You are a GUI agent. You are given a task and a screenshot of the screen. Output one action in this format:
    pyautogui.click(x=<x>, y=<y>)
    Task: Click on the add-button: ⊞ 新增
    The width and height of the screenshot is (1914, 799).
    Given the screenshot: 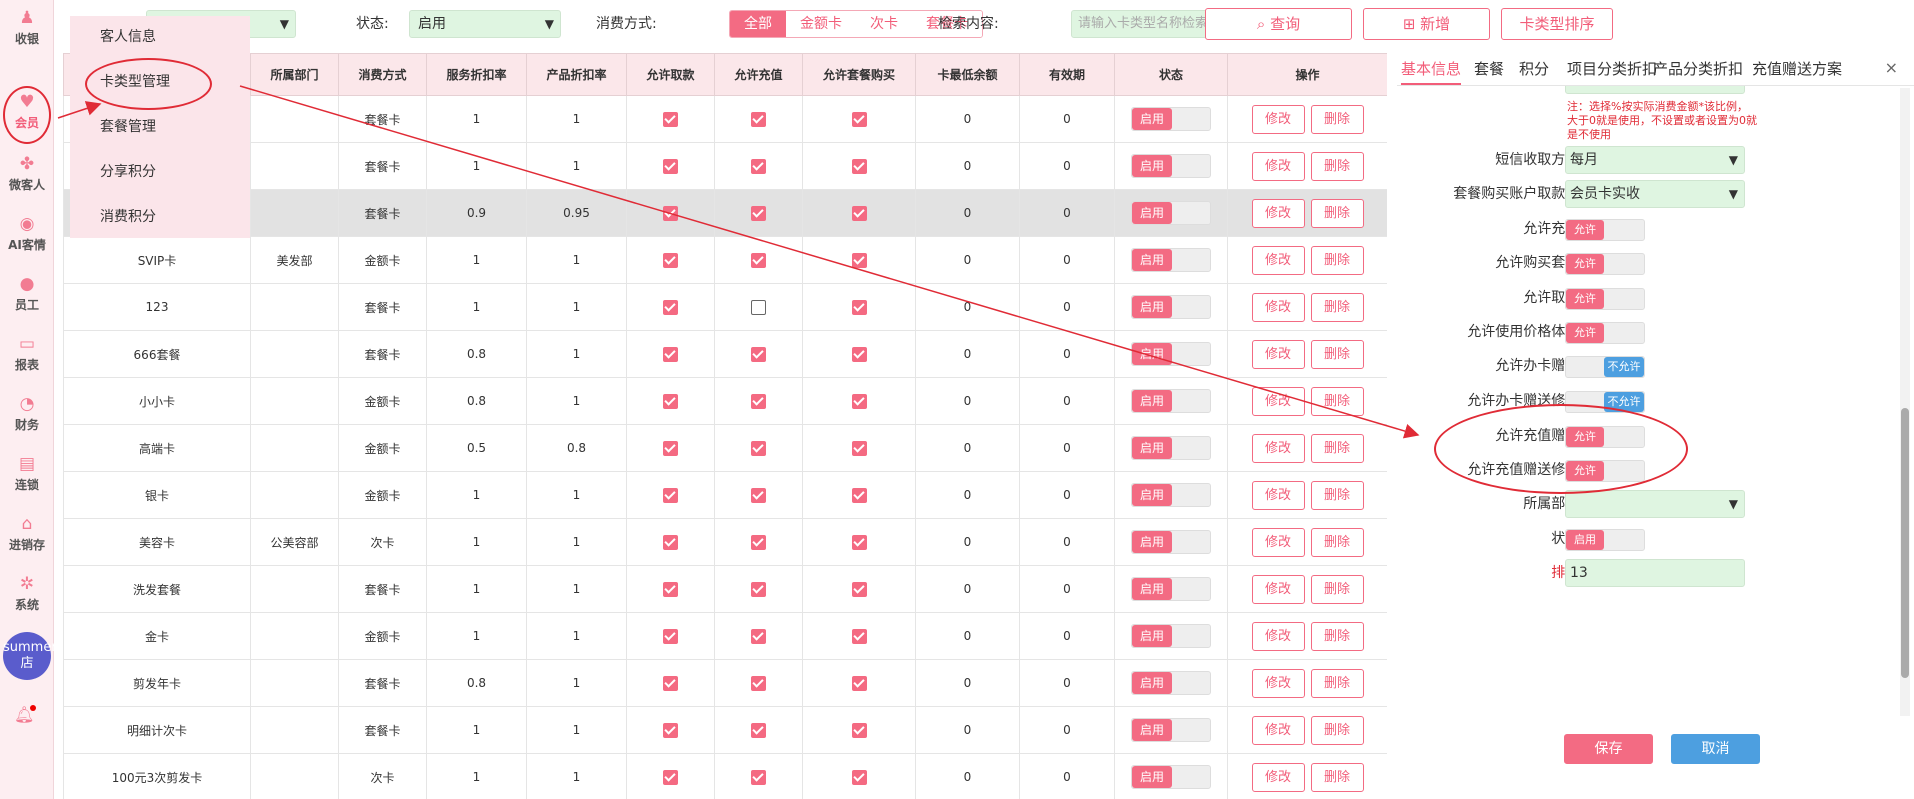 What is the action you would take?
    pyautogui.click(x=1426, y=24)
    